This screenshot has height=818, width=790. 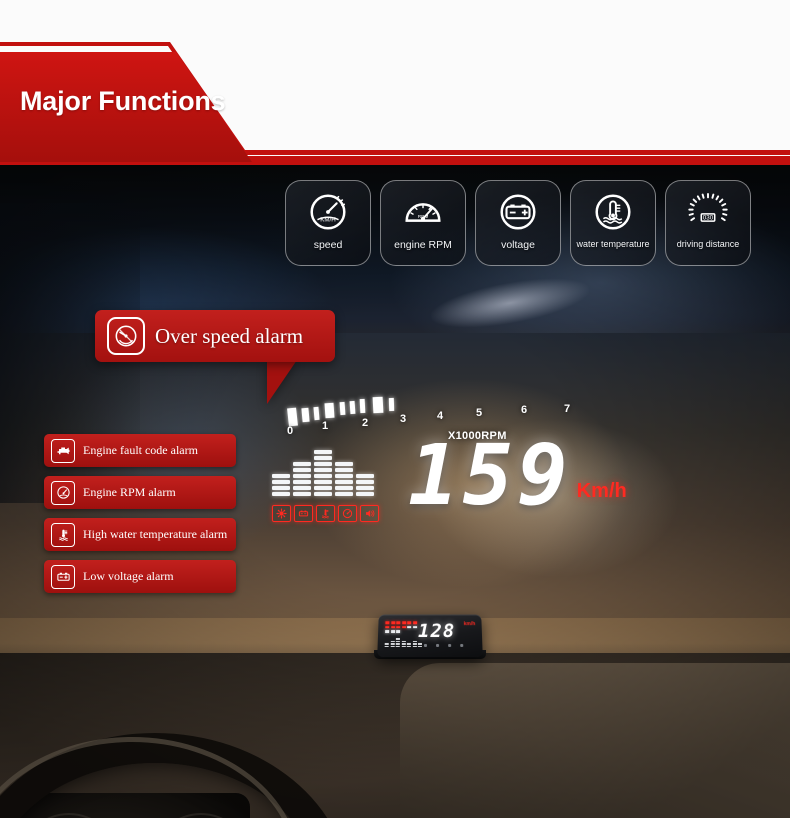 I want to click on speedometer-icon: KM/H, so click(x=328, y=212).